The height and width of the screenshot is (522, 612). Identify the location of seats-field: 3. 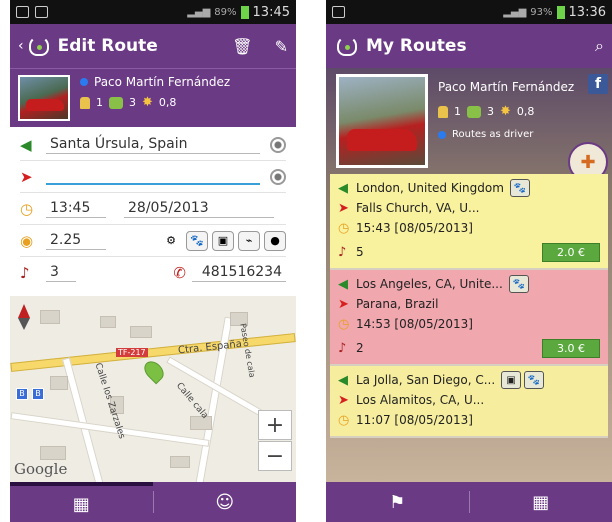
(61, 273).